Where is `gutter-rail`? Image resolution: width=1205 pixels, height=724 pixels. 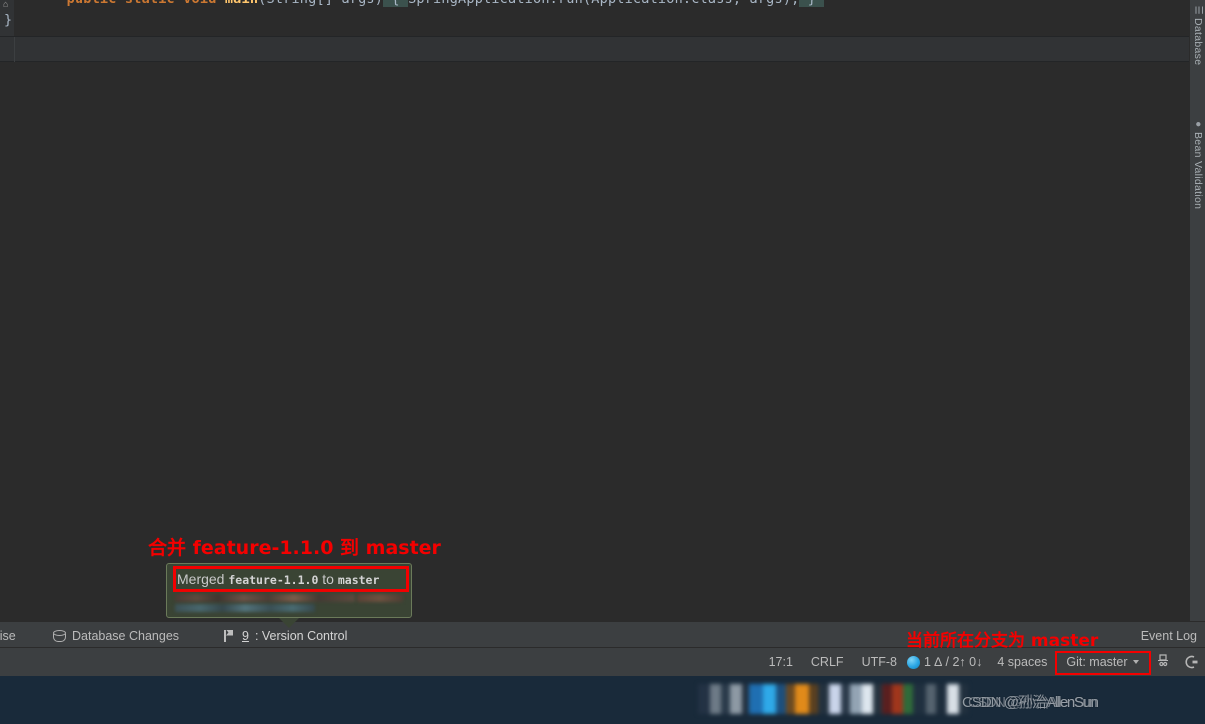 gutter-rail is located at coordinates (14, 50).